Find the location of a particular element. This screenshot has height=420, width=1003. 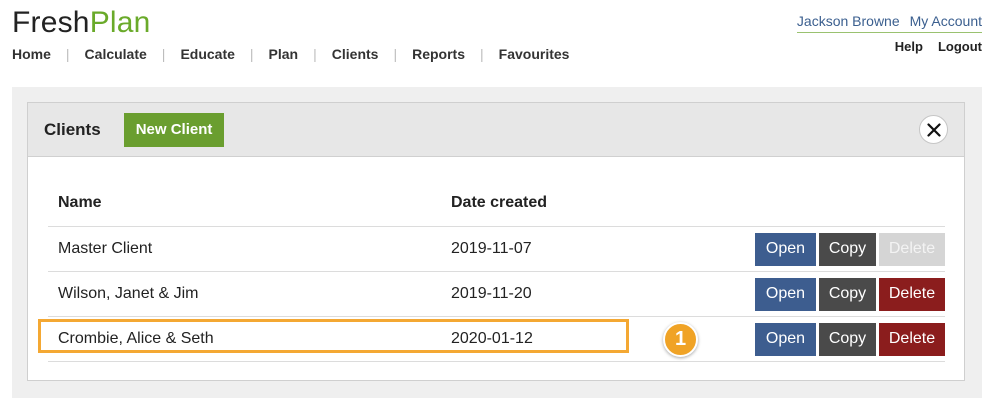

column-header-name: Name is located at coordinates (80, 202).